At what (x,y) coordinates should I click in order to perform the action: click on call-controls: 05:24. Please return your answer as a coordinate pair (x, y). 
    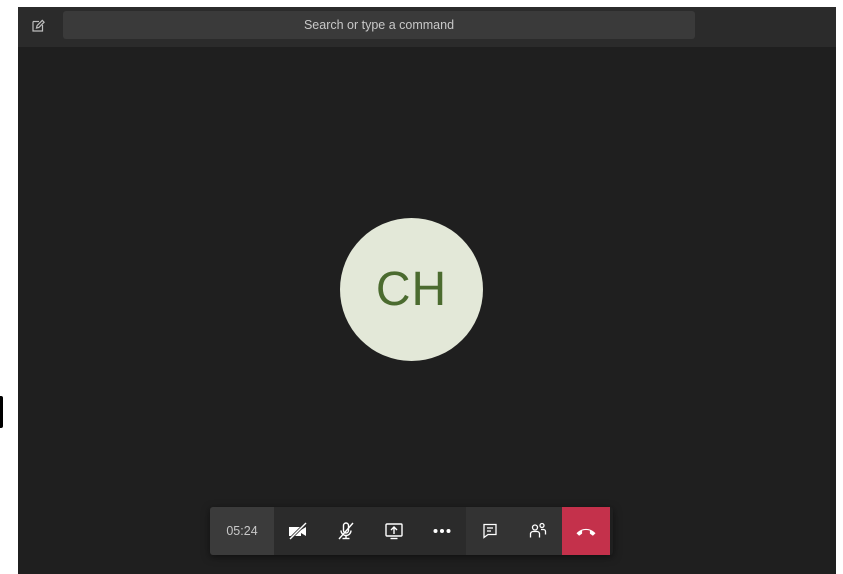
    Looking at the image, I should click on (411, 531).